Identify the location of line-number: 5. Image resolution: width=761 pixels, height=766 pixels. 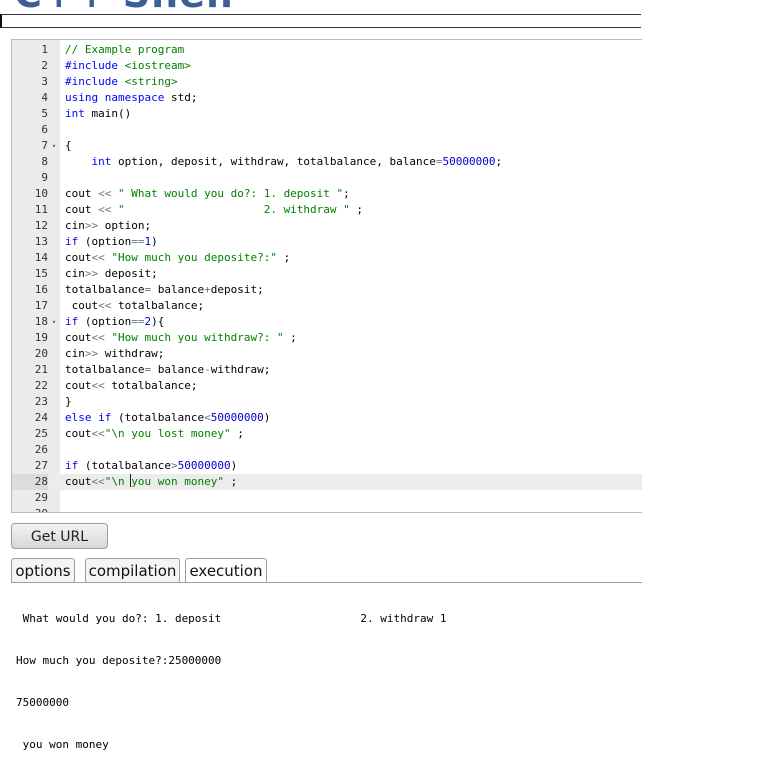
(44, 113).